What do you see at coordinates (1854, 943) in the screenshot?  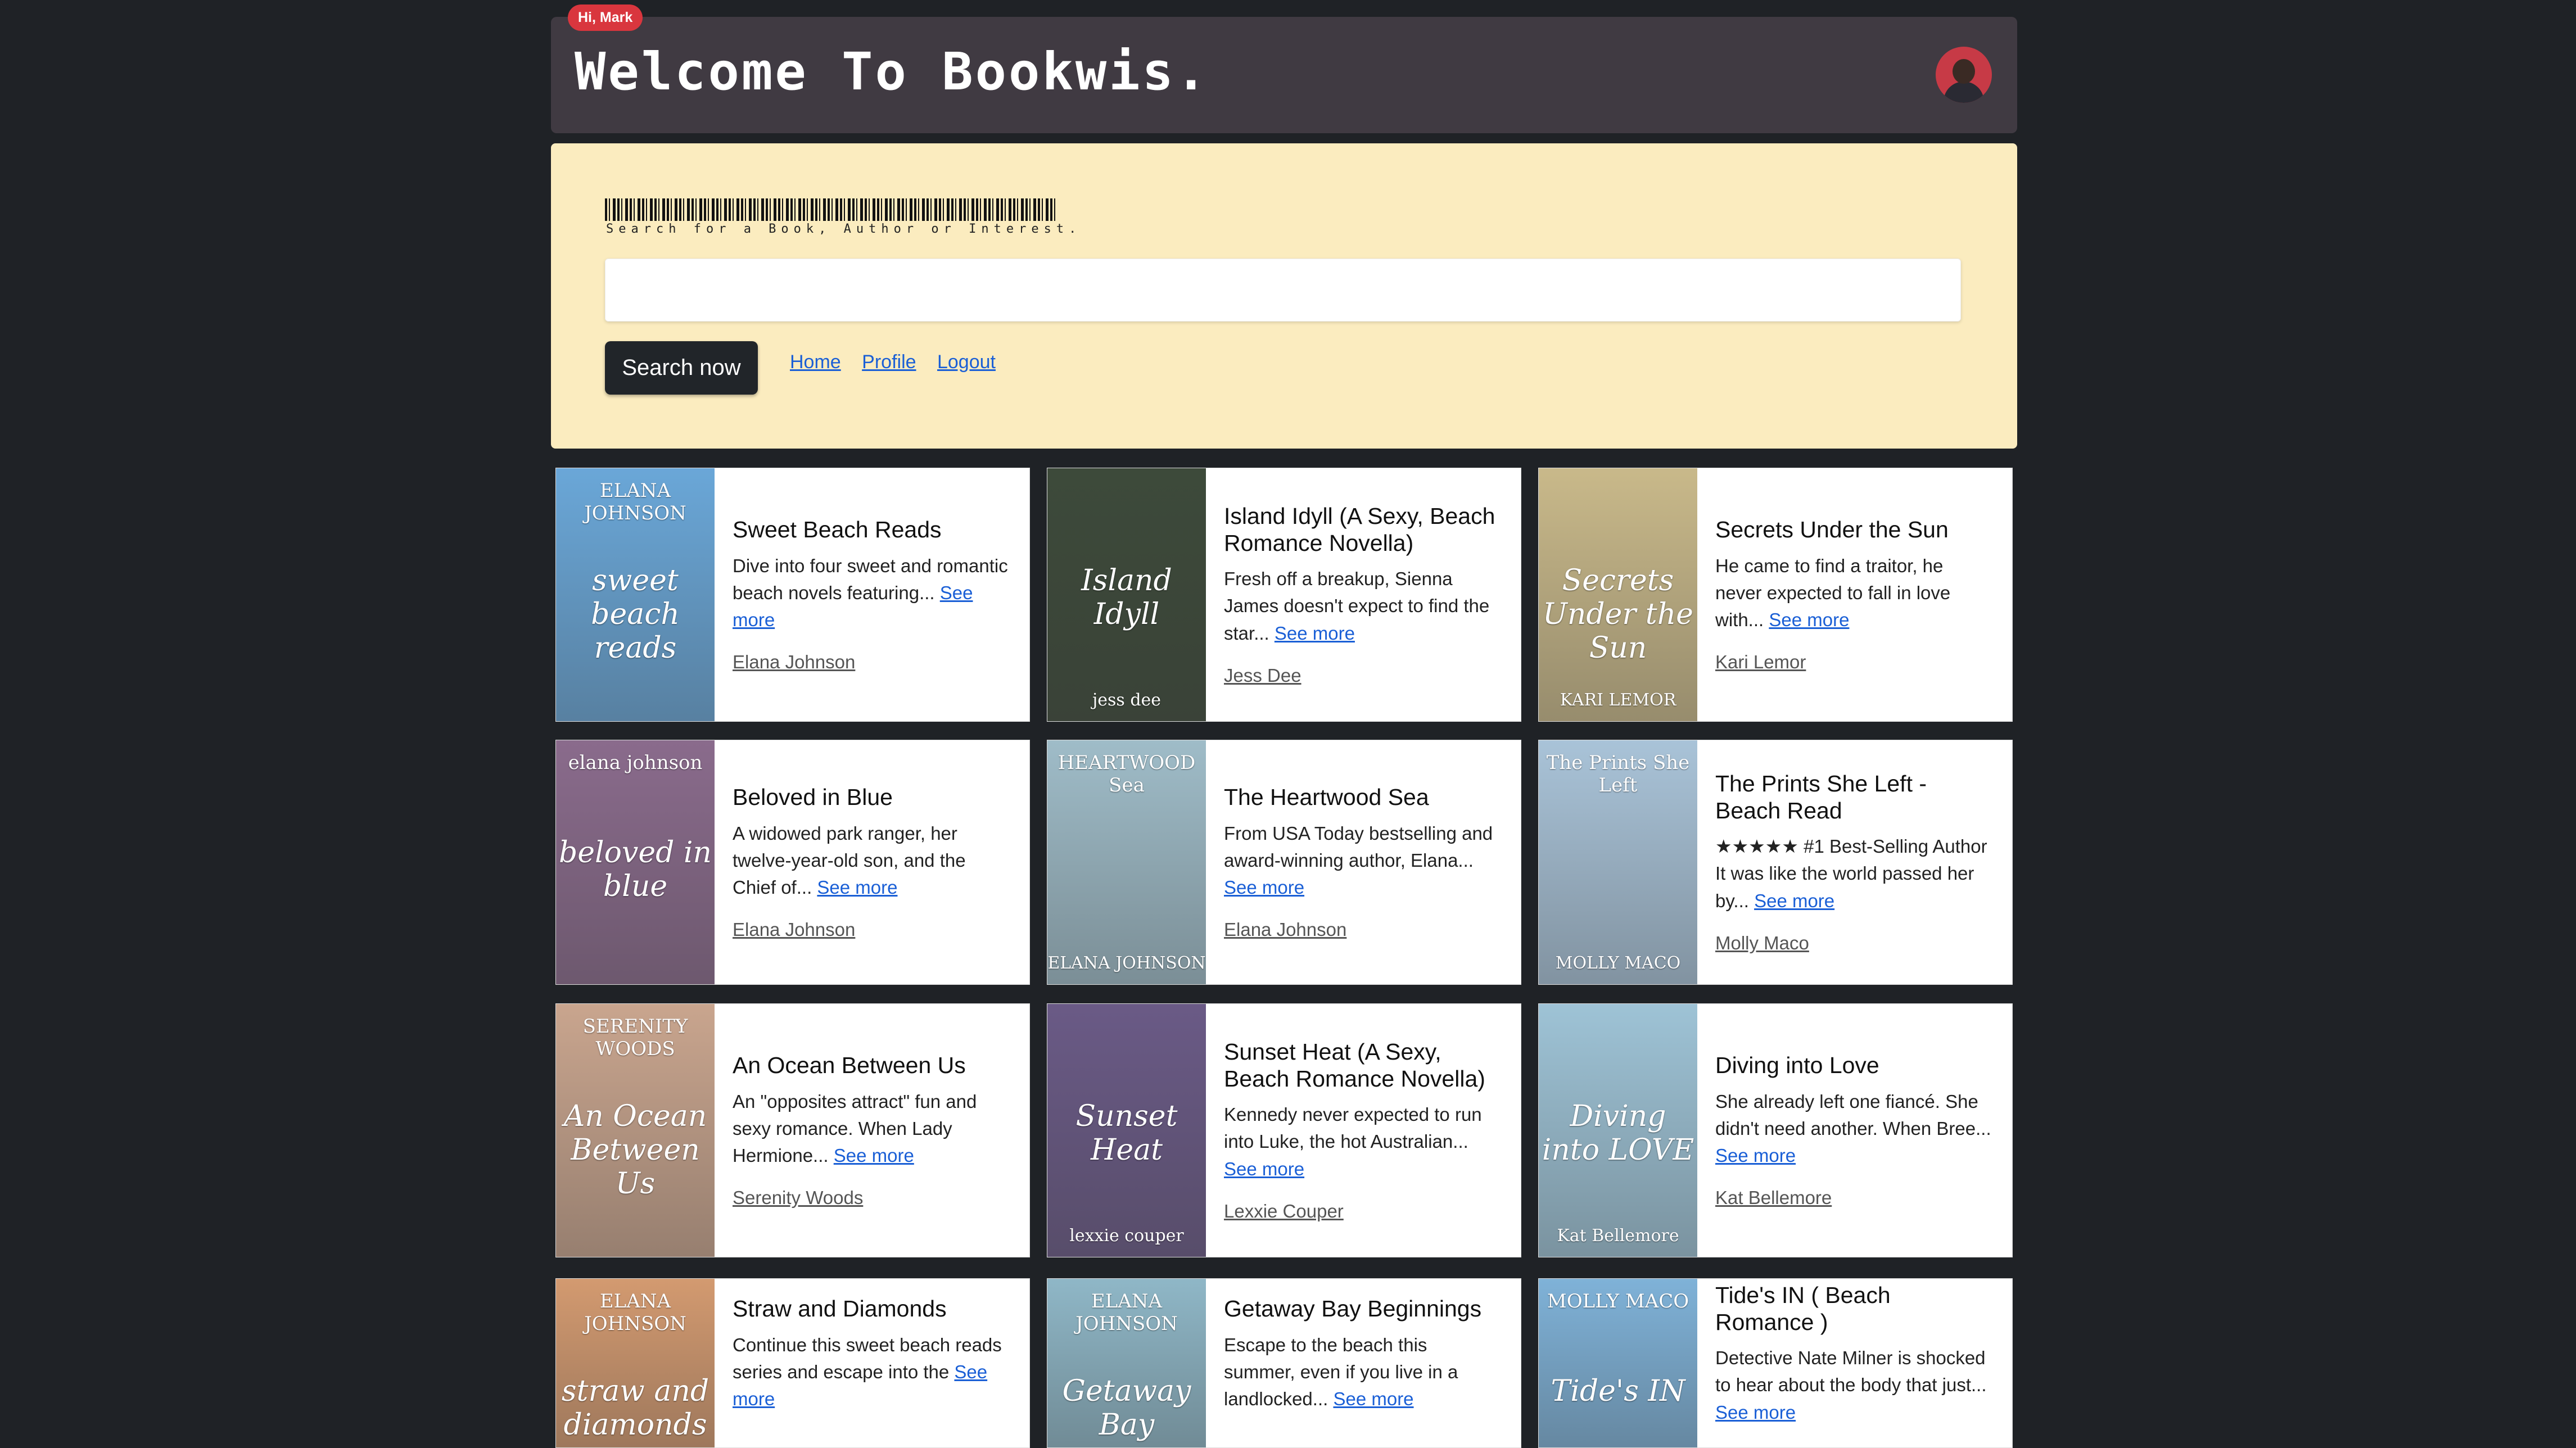 I see `book-author-link: Molly Maco` at bounding box center [1854, 943].